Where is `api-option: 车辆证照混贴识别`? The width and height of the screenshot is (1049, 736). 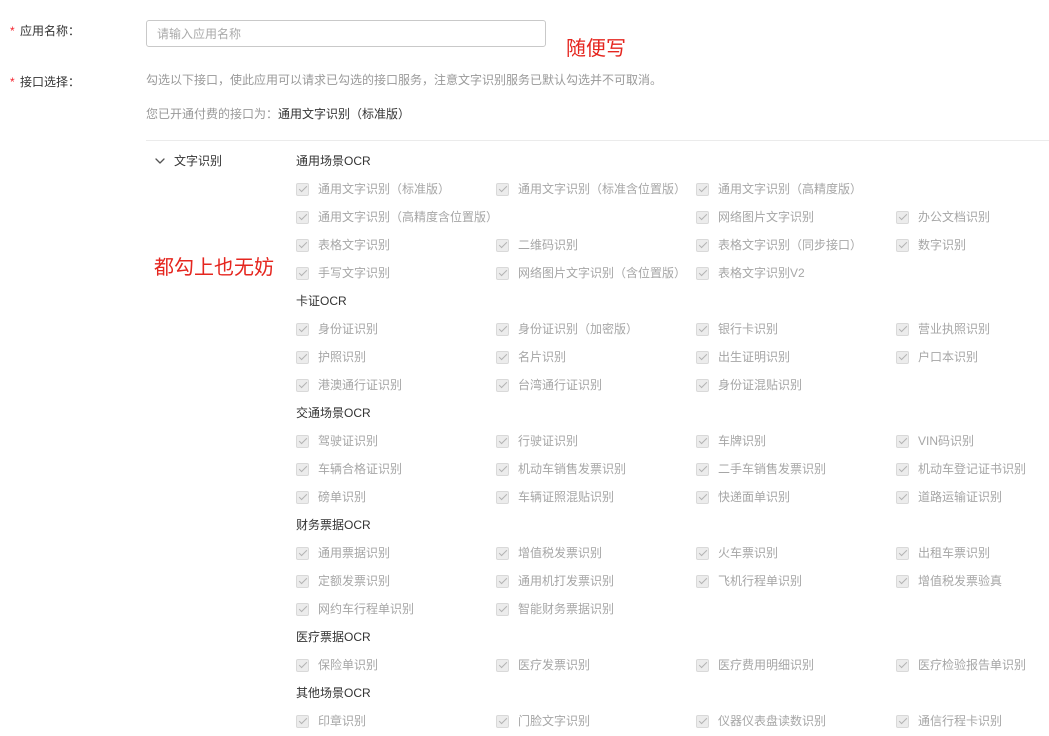
api-option: 车辆证照混贴识别 is located at coordinates (596, 497).